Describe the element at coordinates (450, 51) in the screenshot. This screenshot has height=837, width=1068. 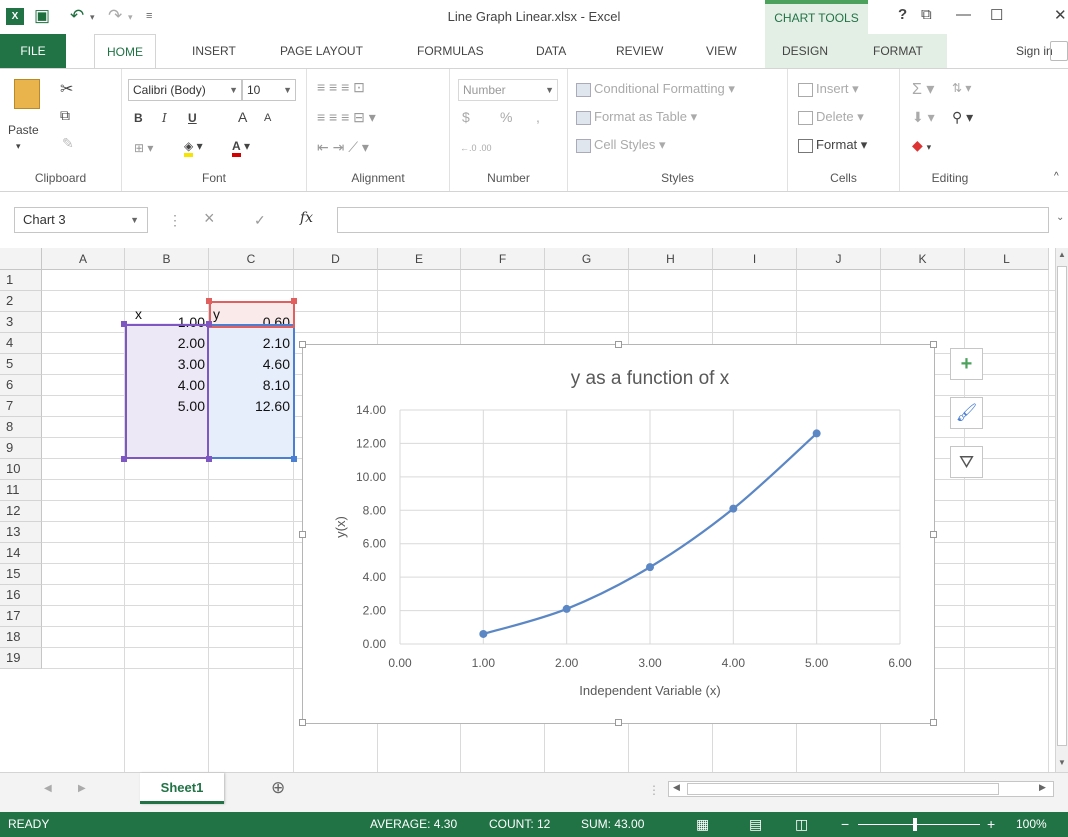
I see `tab-formulas: FORMULAS` at that location.